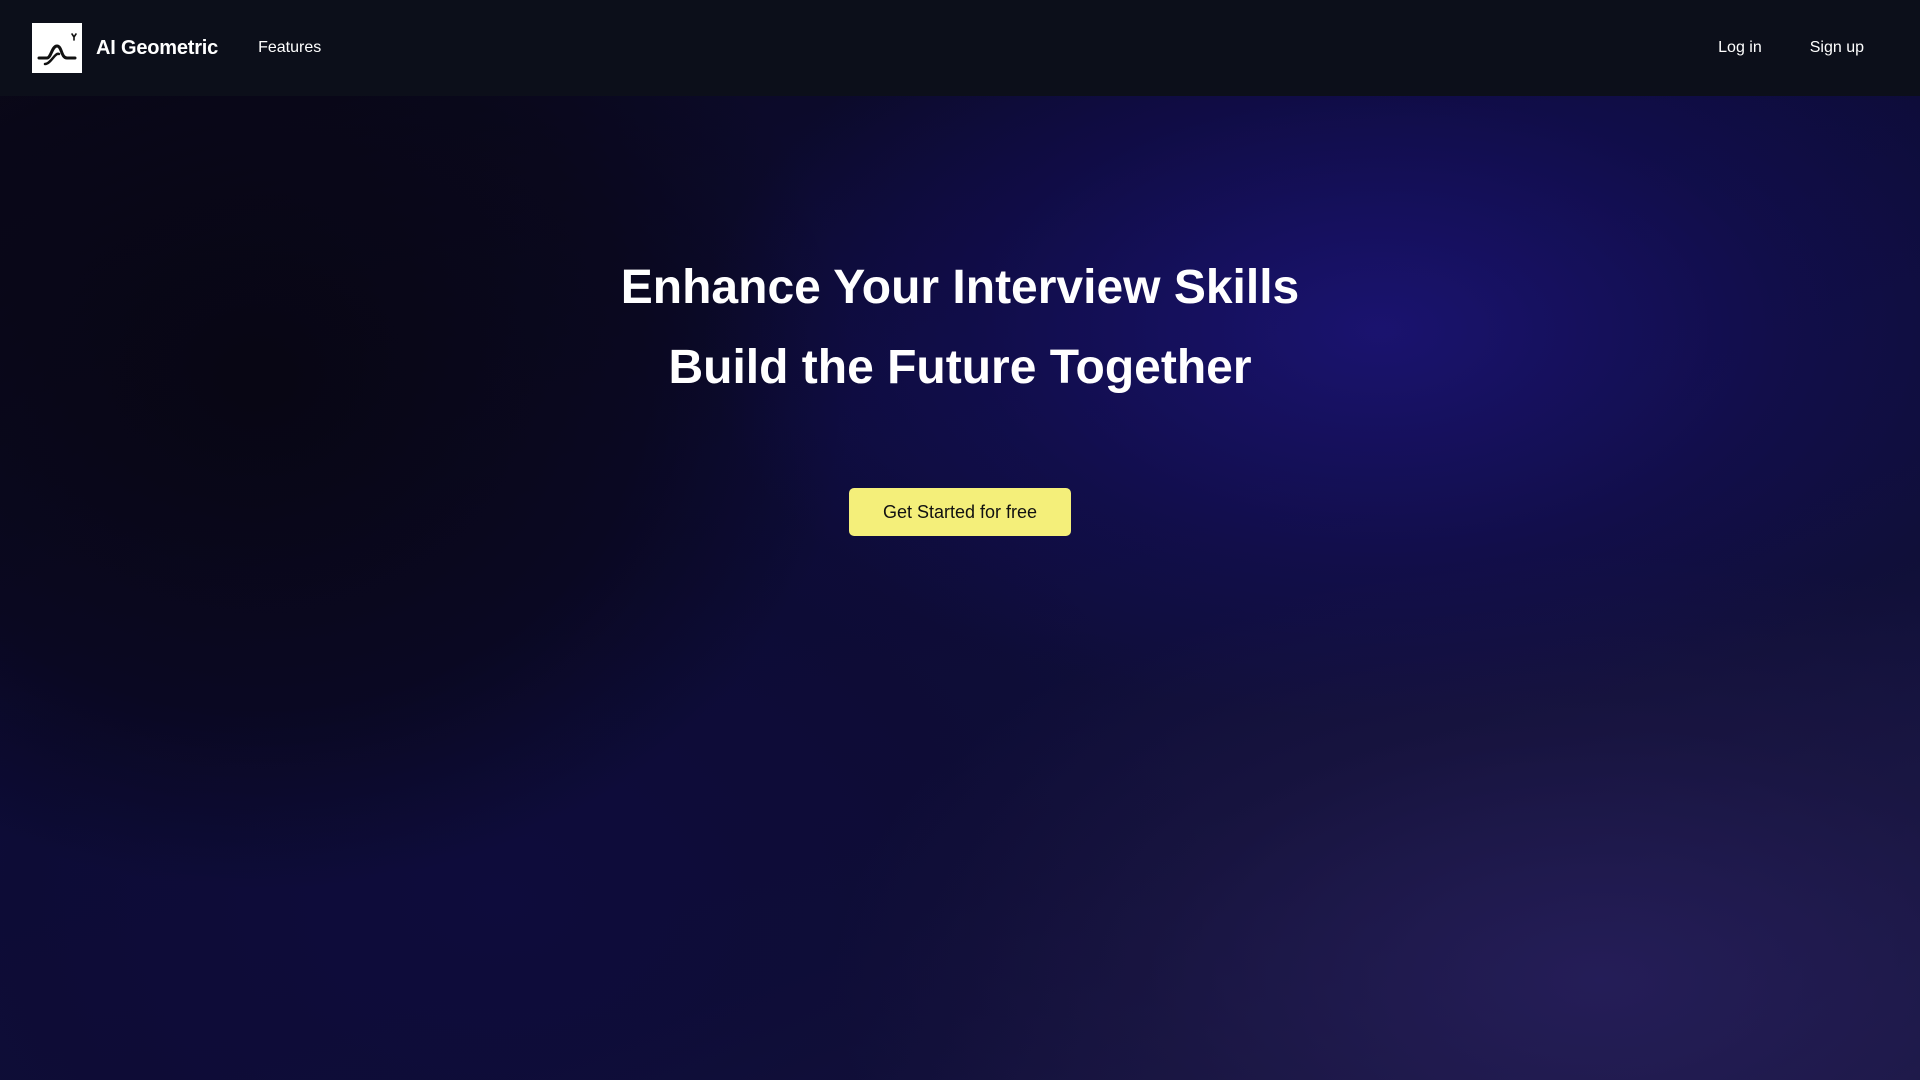 The height and width of the screenshot is (1080, 1920). Describe the element at coordinates (1837, 48) in the screenshot. I see `signup-link: Sign up` at that location.